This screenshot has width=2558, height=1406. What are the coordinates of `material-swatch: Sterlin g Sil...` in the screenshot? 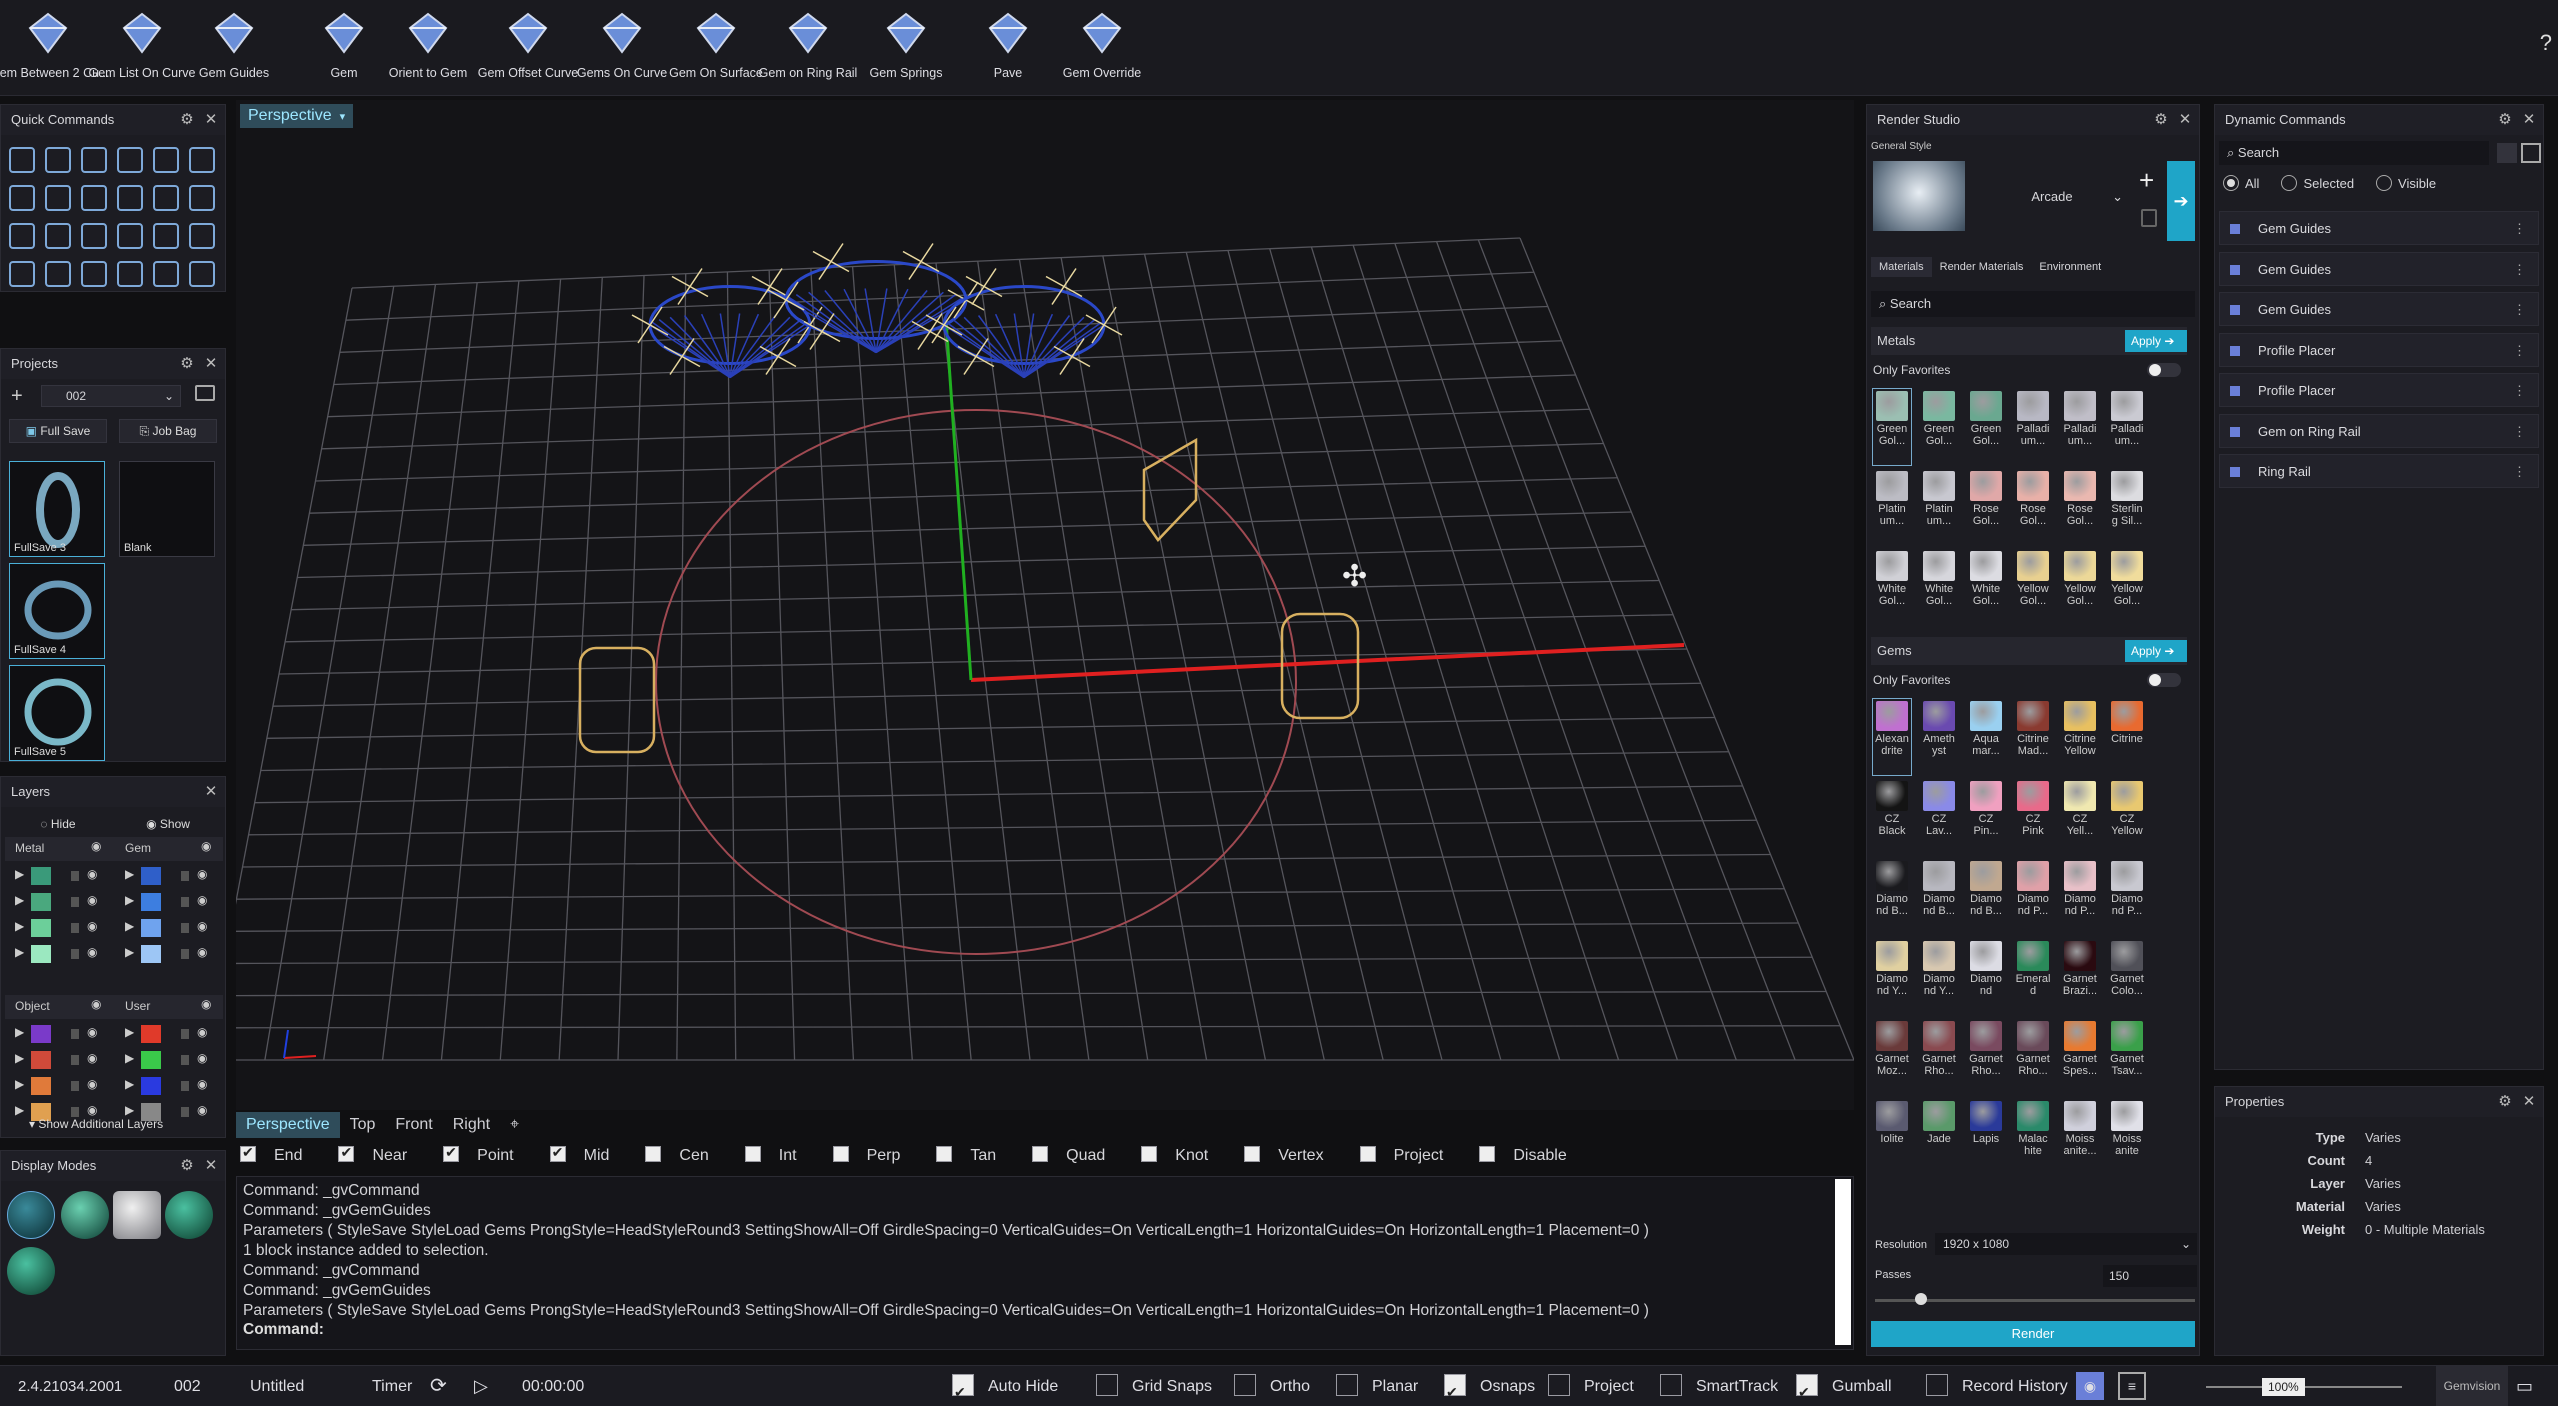 It's located at (2127, 507).